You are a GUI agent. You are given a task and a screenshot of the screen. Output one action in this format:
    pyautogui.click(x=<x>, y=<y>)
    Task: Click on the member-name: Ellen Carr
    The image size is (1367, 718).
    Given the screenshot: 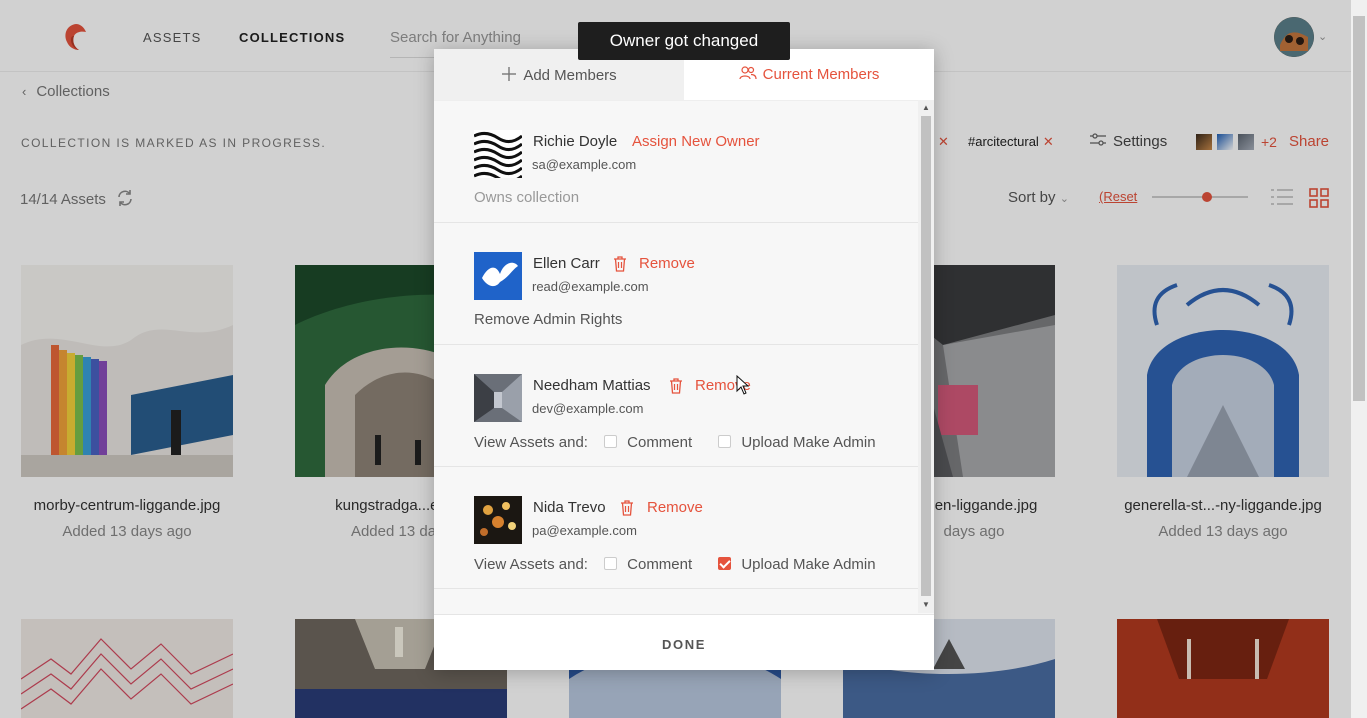 What is the action you would take?
    pyautogui.click(x=566, y=263)
    